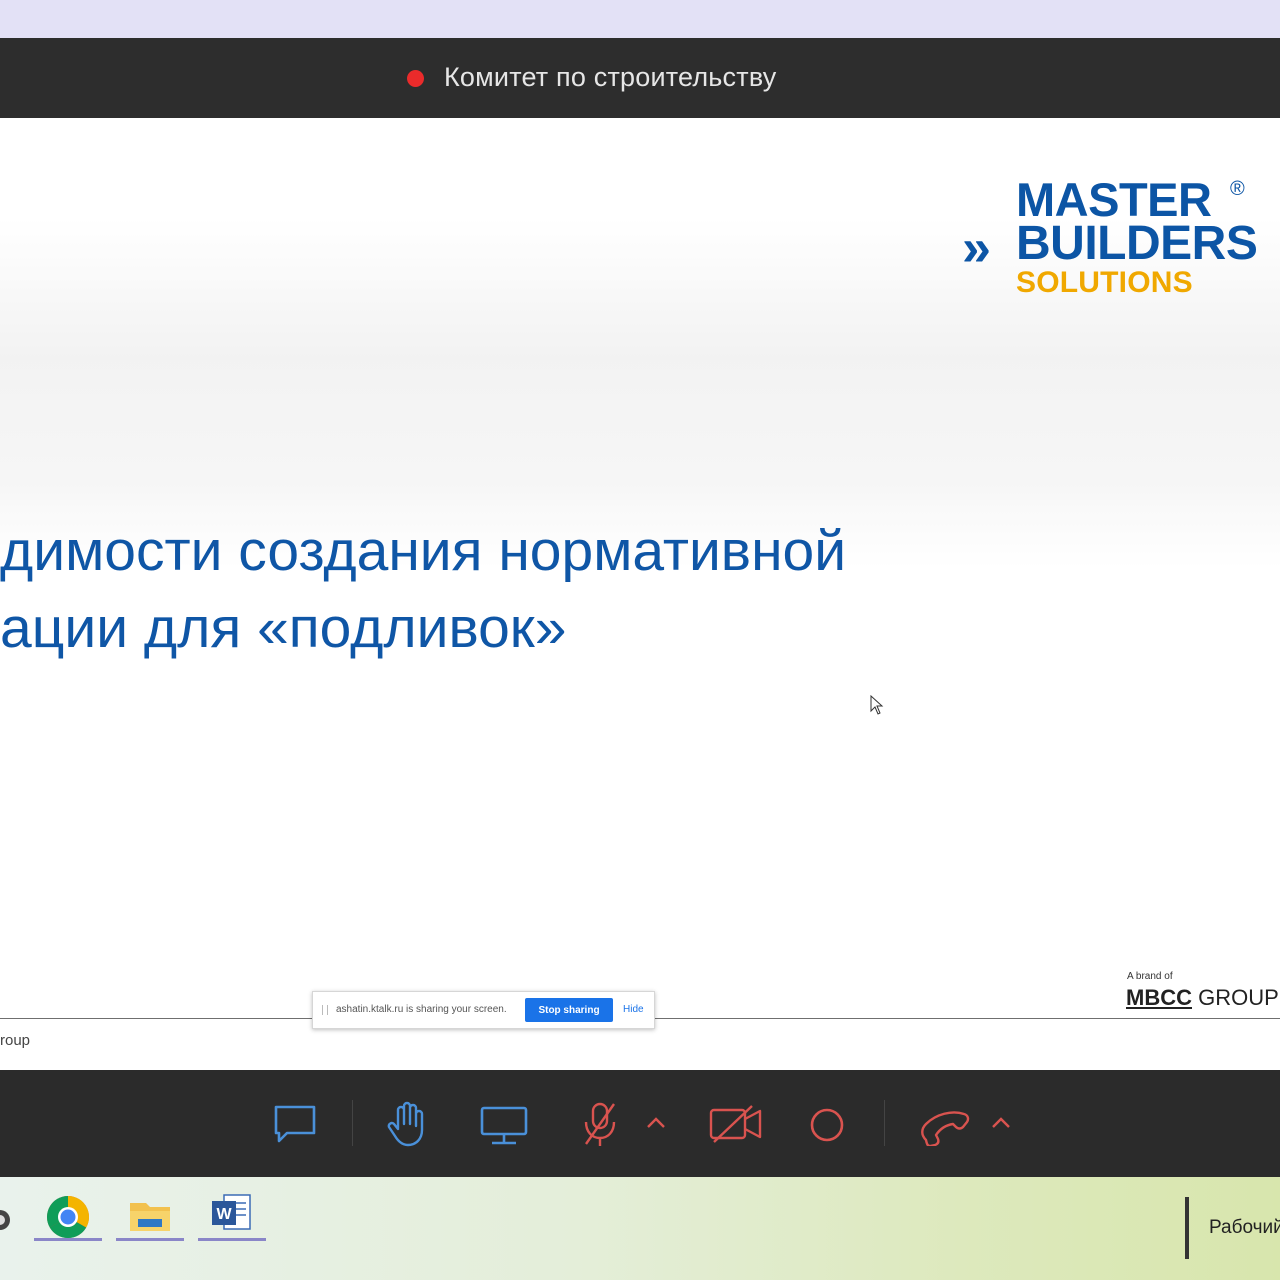  I want to click on stop-sharing-button: Stop sharing, so click(569, 1010).